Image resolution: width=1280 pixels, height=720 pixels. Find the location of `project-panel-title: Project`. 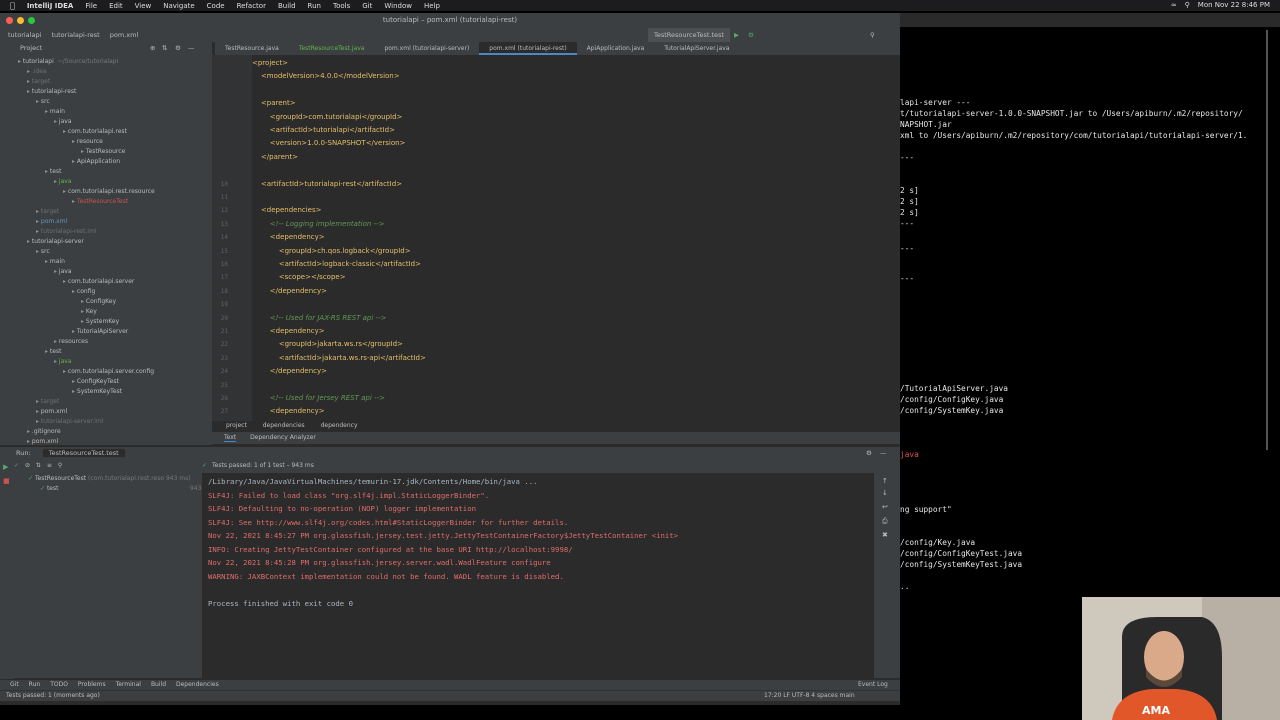

project-panel-title: Project is located at coordinates (31, 48).